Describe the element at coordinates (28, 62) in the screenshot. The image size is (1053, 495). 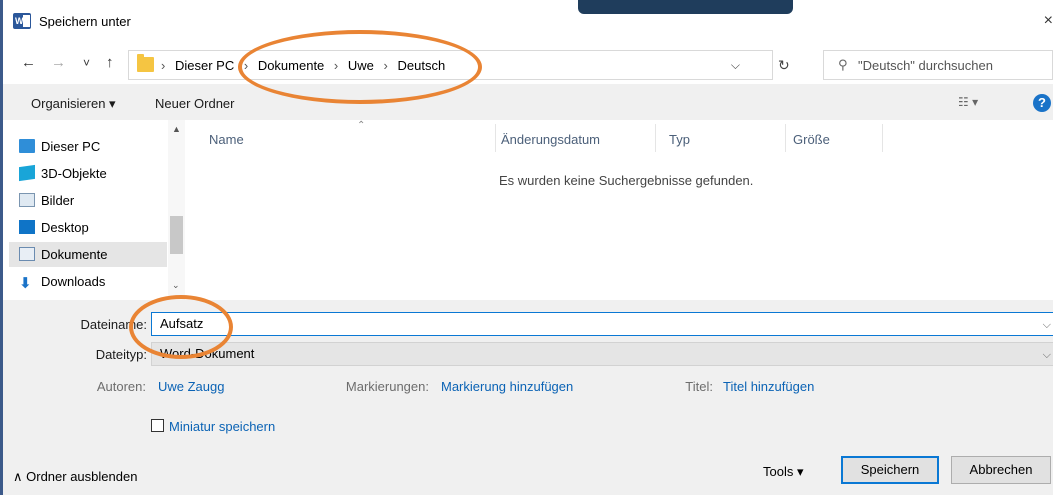
I see `back-arrow-icon: ←` at that location.